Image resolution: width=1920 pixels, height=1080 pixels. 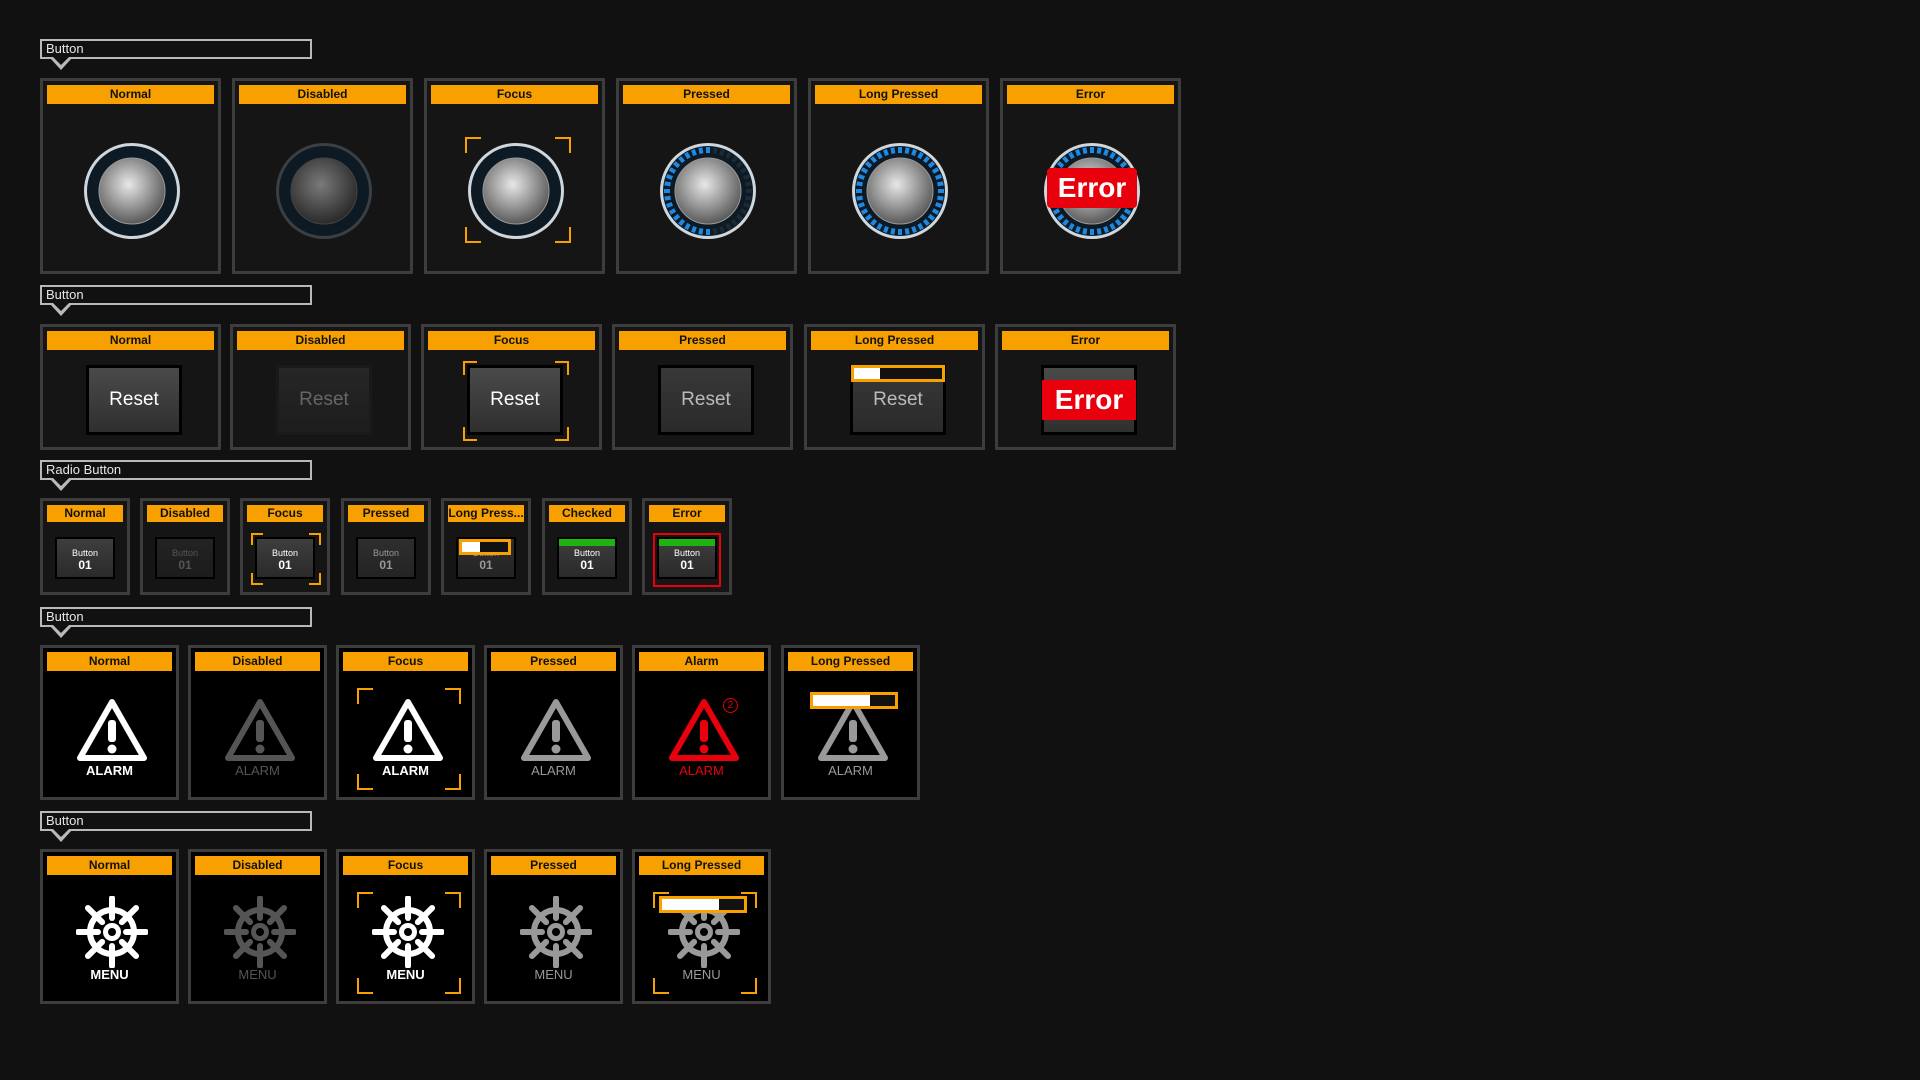 I want to click on state-label: Checked, so click(x=587, y=513).